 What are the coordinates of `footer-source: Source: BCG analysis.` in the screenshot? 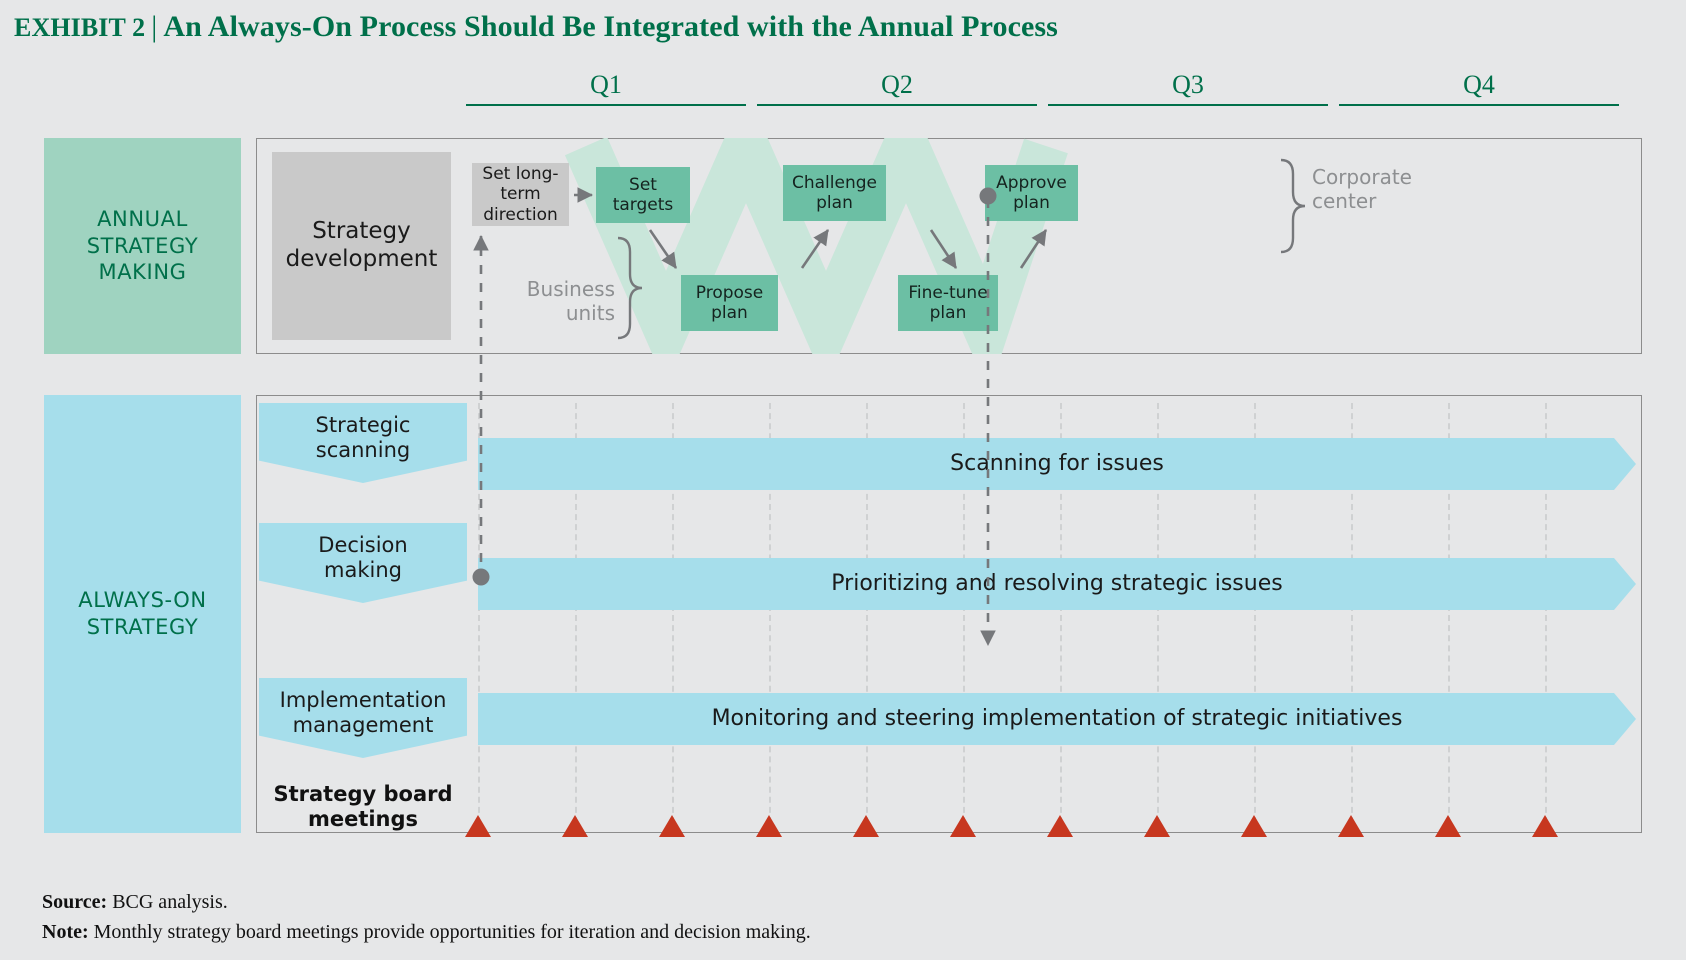 It's located at (135, 902).